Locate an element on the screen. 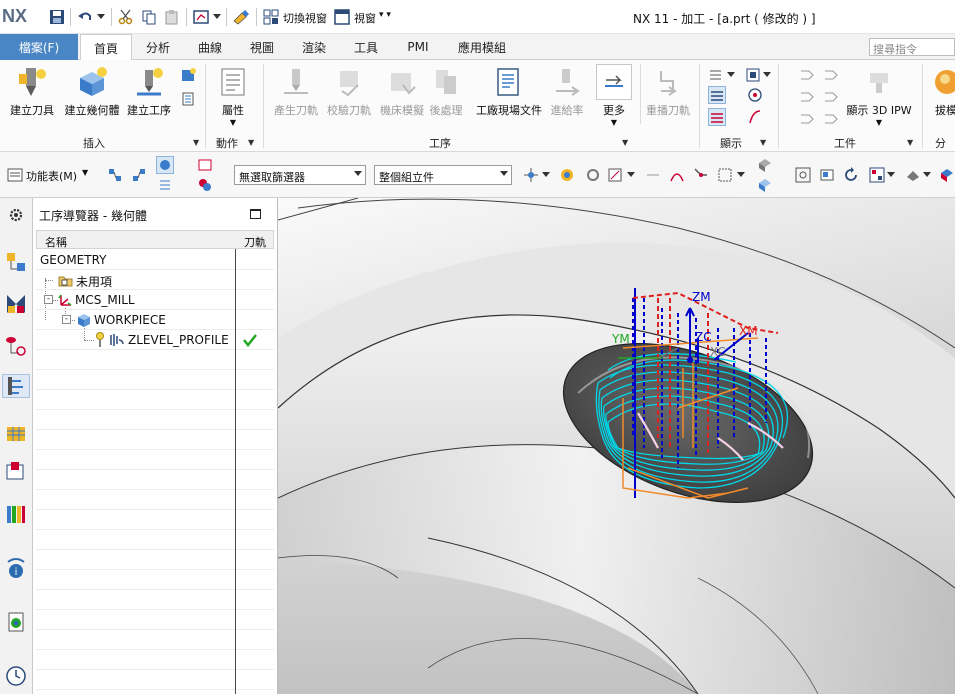 This screenshot has height=694, width=955. info-wifi-icon: i is located at coordinates (16, 568).